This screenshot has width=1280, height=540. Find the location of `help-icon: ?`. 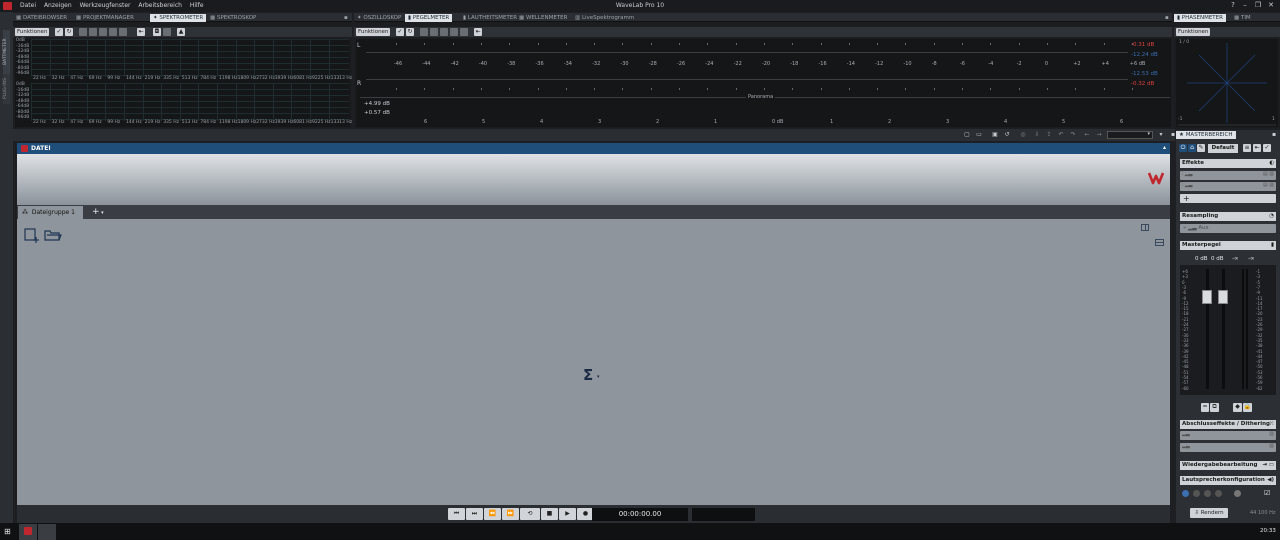

help-icon: ? is located at coordinates (1233, 6).